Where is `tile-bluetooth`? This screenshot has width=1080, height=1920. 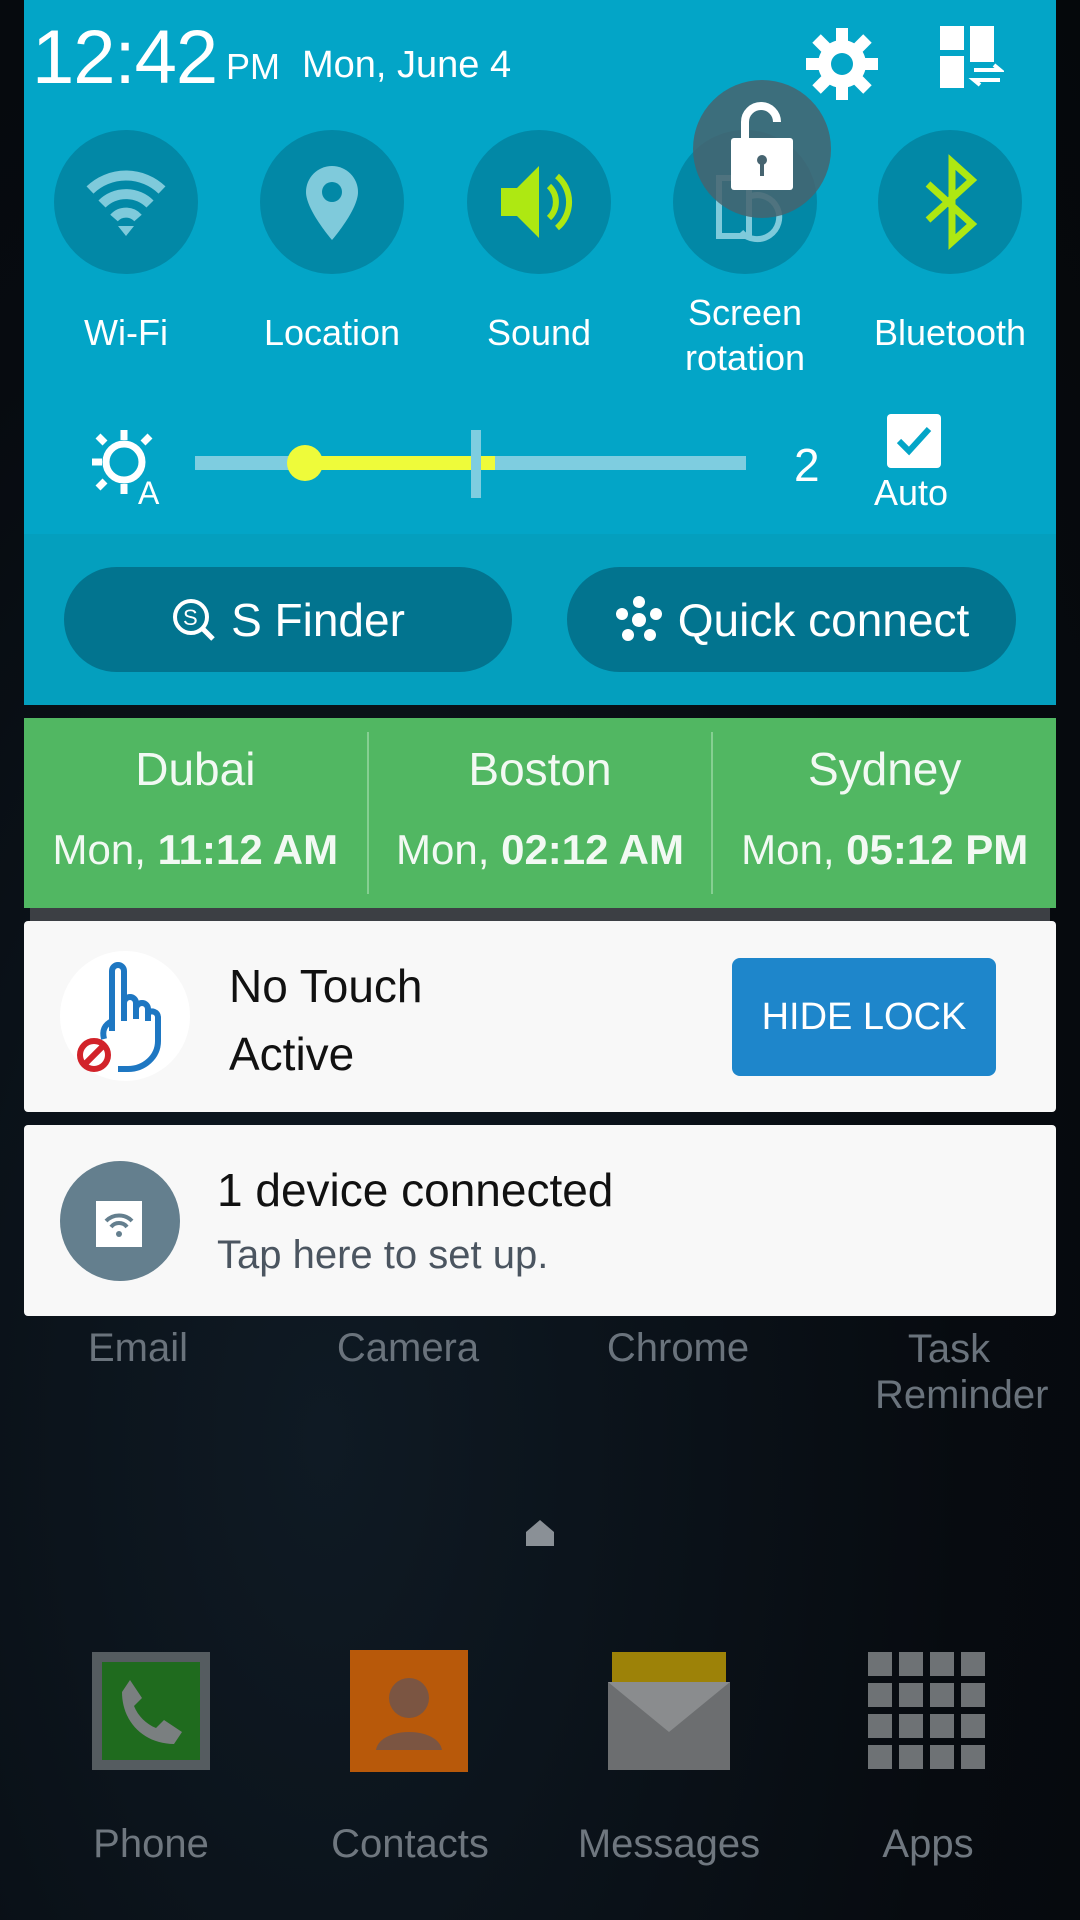
tile-bluetooth is located at coordinates (950, 202).